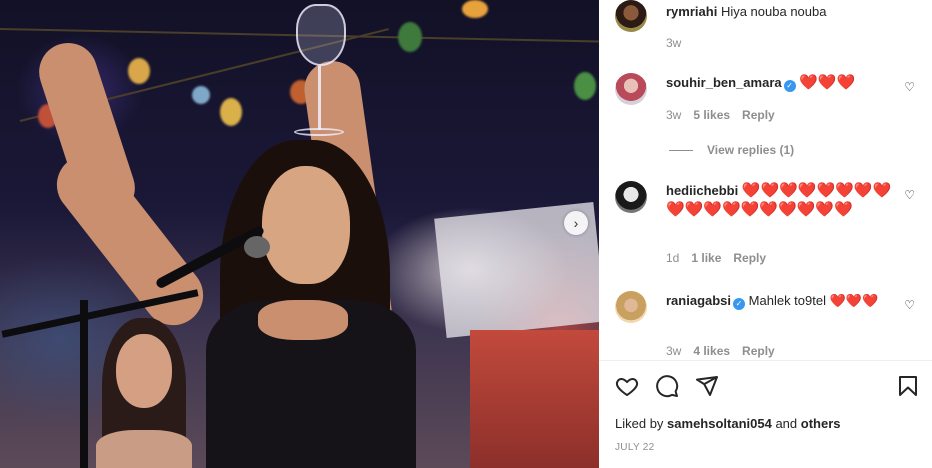 This screenshot has height=468, width=932. Describe the element at coordinates (144, 393) in the screenshot. I see `background-person` at that location.